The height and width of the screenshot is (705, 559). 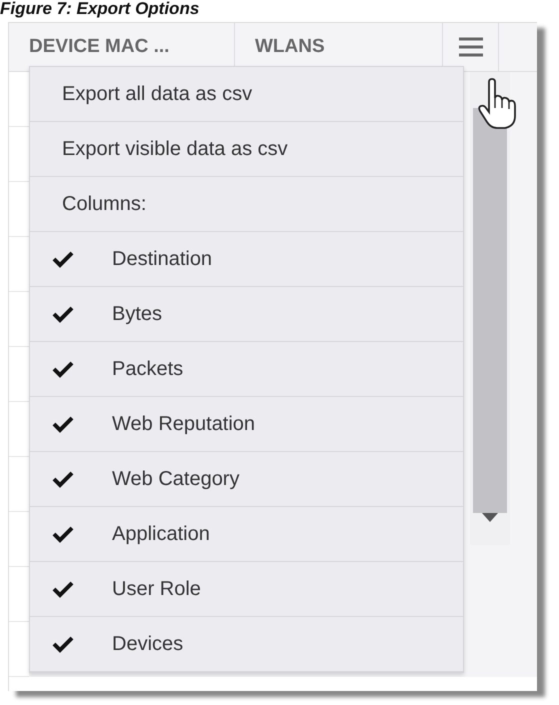 What do you see at coordinates (161, 534) in the screenshot?
I see `column-label: Application` at bounding box center [161, 534].